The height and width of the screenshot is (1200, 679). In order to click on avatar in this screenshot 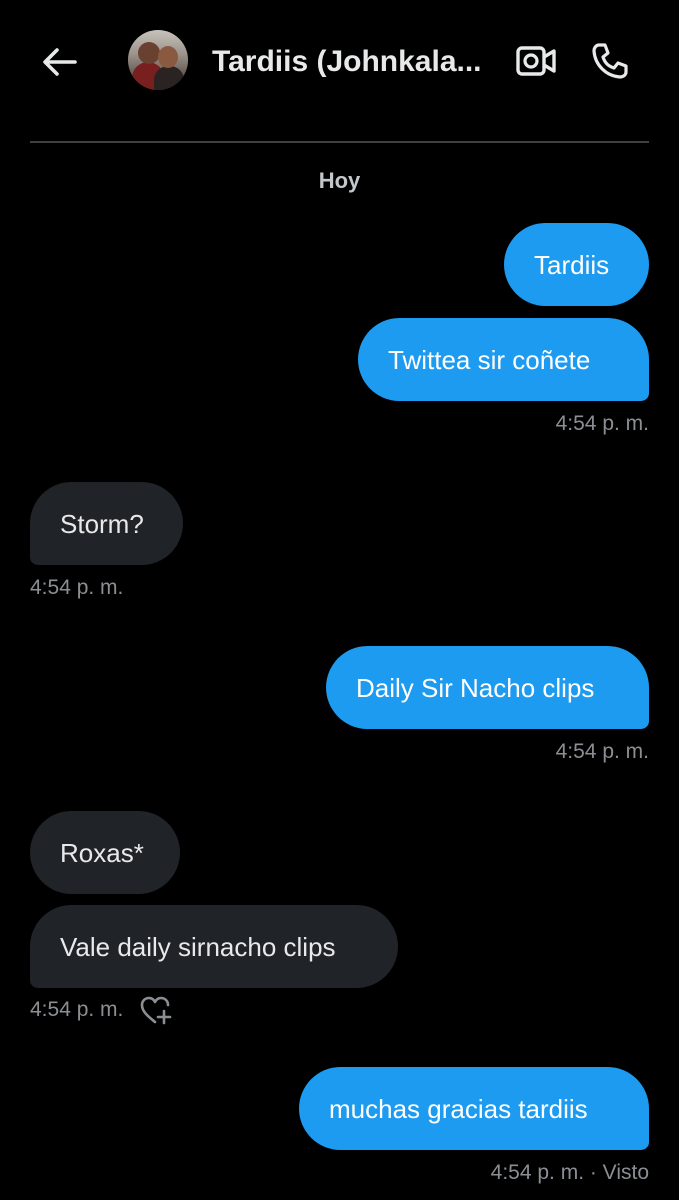, I will do `click(158, 60)`.